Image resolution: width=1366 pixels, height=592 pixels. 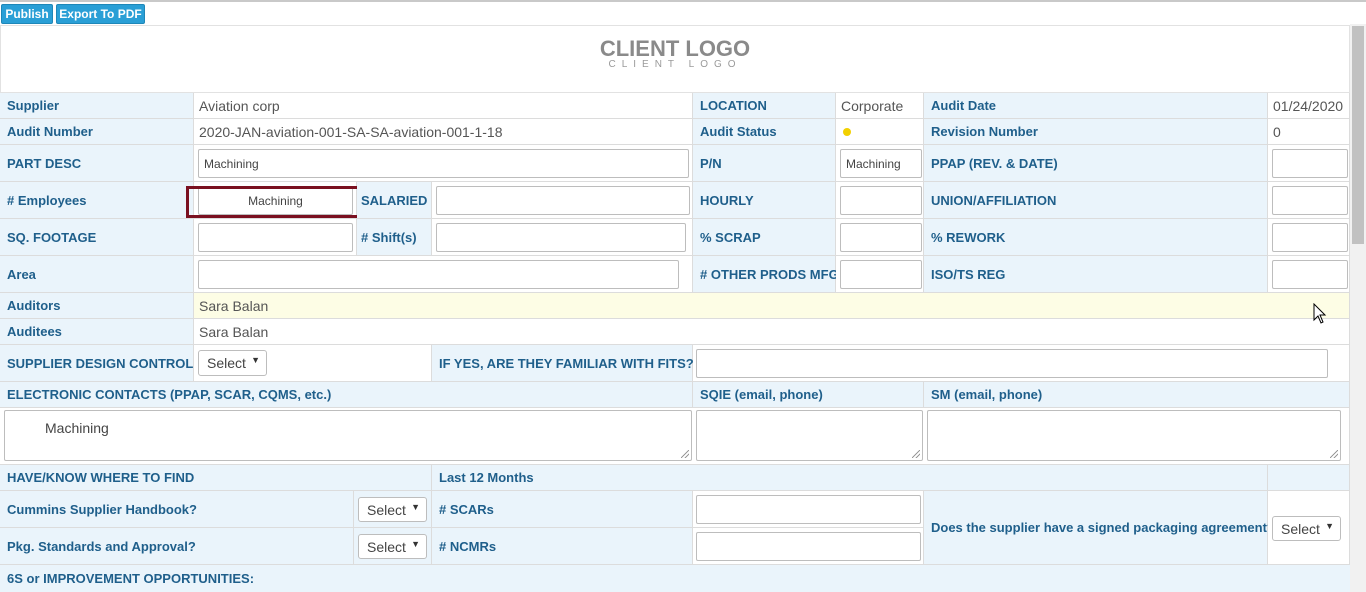 What do you see at coordinates (97, 306) in the screenshot?
I see `auditors-label: Auditors` at bounding box center [97, 306].